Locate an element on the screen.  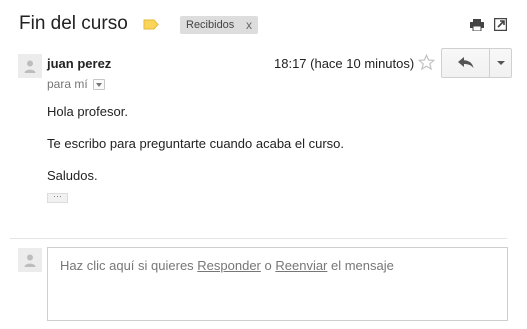
label-chip-recibidos: Recibidos x is located at coordinates (219, 25).